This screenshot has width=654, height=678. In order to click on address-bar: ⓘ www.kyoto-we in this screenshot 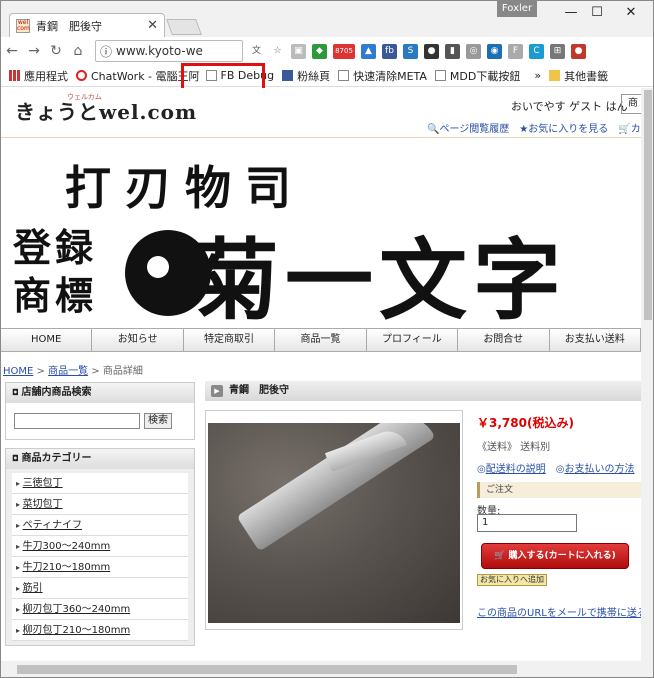, I will do `click(169, 51)`.